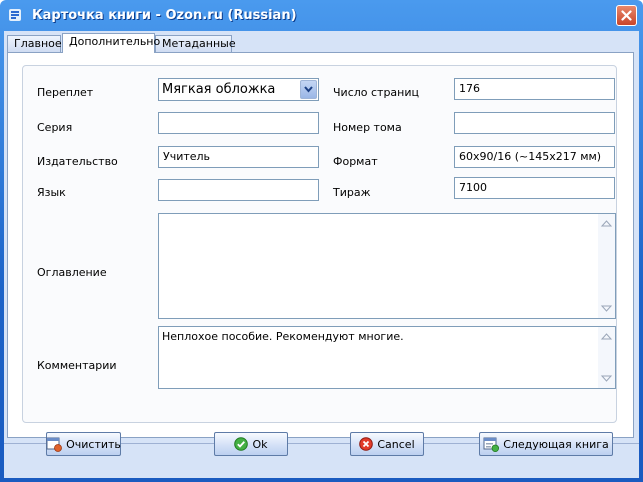 This screenshot has width=643, height=482. What do you see at coordinates (534, 157) in the screenshot?
I see `format-input: 60x90/16 (~145x217 мм)` at bounding box center [534, 157].